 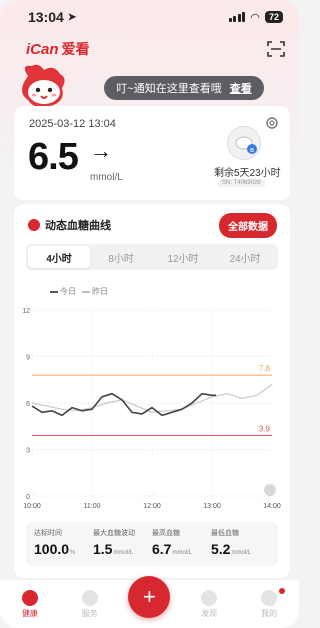 What do you see at coordinates (149, 17) in the screenshot?
I see `status-bar: 13:04 ➤ ◠ 72` at bounding box center [149, 17].